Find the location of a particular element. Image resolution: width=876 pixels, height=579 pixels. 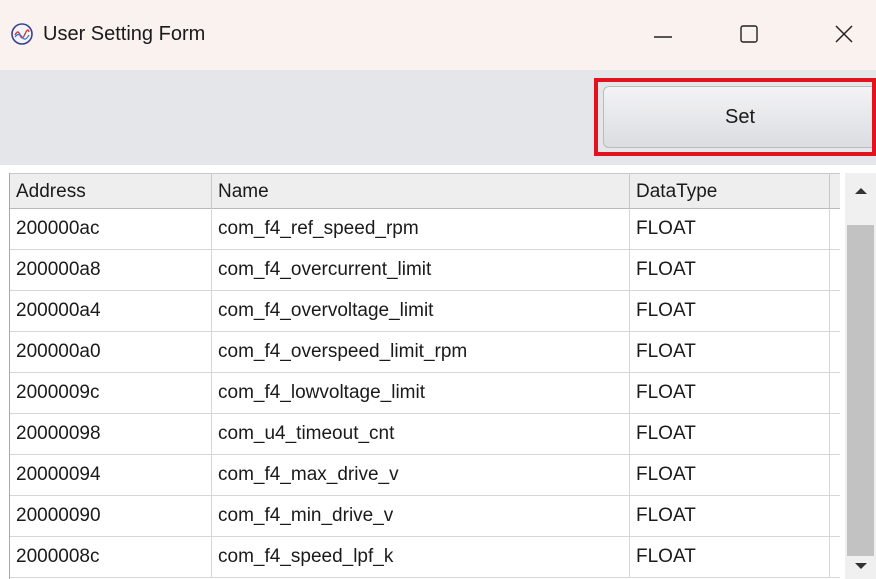

column-header-address: Address is located at coordinates (111, 191).